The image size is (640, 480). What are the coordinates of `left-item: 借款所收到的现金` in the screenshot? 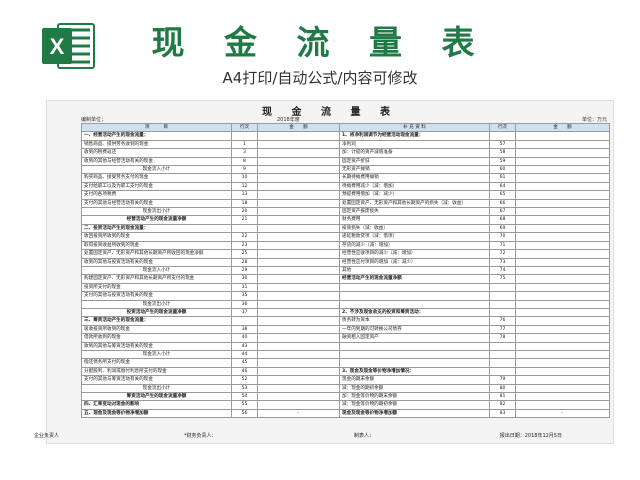 It's located at (156, 338).